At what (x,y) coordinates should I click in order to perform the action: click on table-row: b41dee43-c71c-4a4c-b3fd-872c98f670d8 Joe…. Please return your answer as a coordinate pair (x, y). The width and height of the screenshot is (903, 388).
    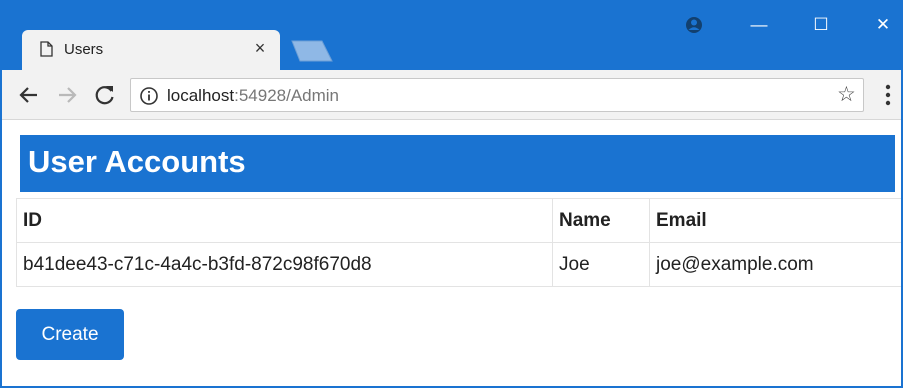
    Looking at the image, I should click on (458, 264).